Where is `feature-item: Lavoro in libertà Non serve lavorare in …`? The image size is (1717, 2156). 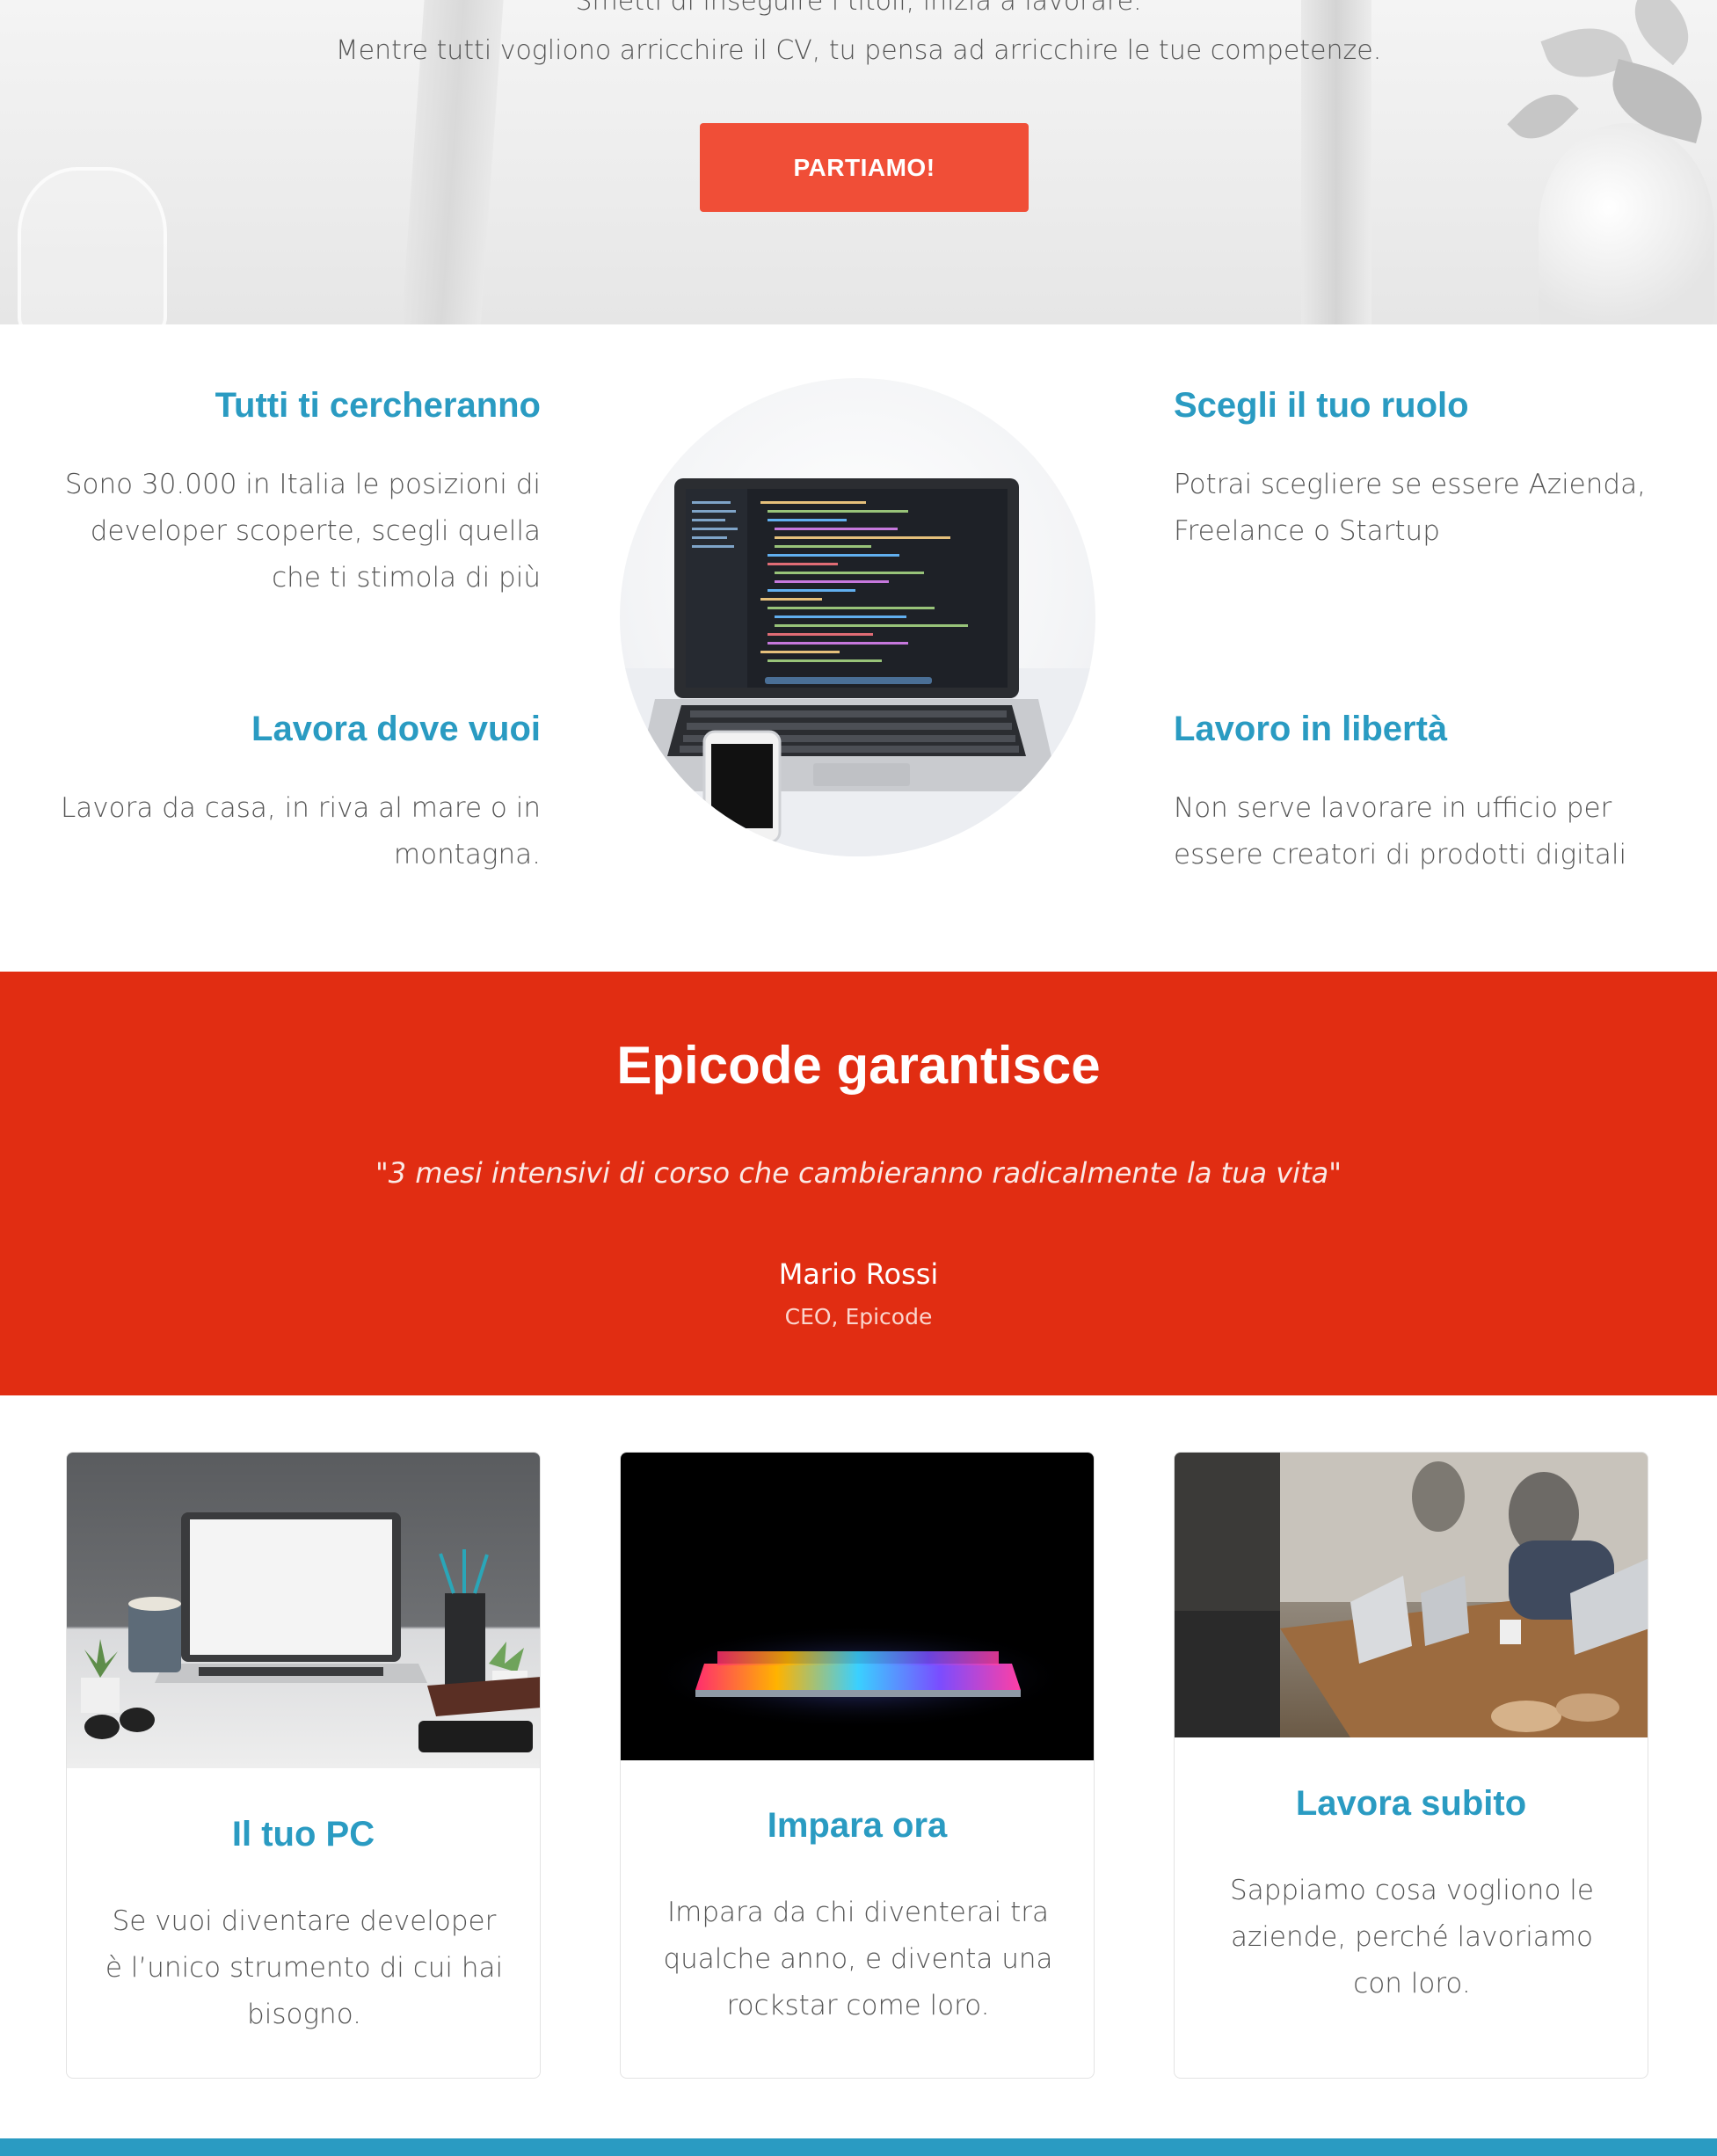 feature-item: Lavoro in libertà Non serve lavorare in … is located at coordinates (1420, 793).